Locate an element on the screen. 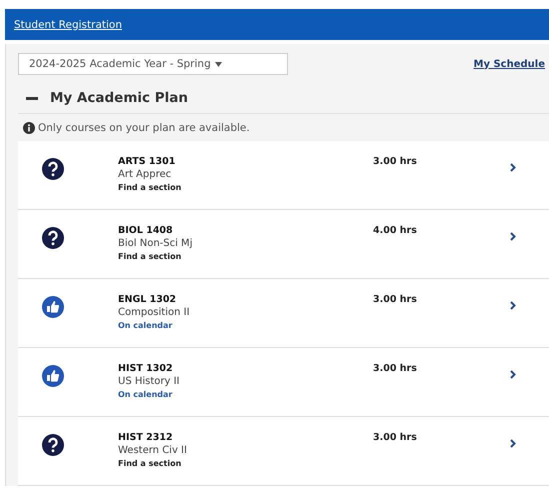 The image size is (549, 501). plan-title: My Academic Plan is located at coordinates (119, 98).